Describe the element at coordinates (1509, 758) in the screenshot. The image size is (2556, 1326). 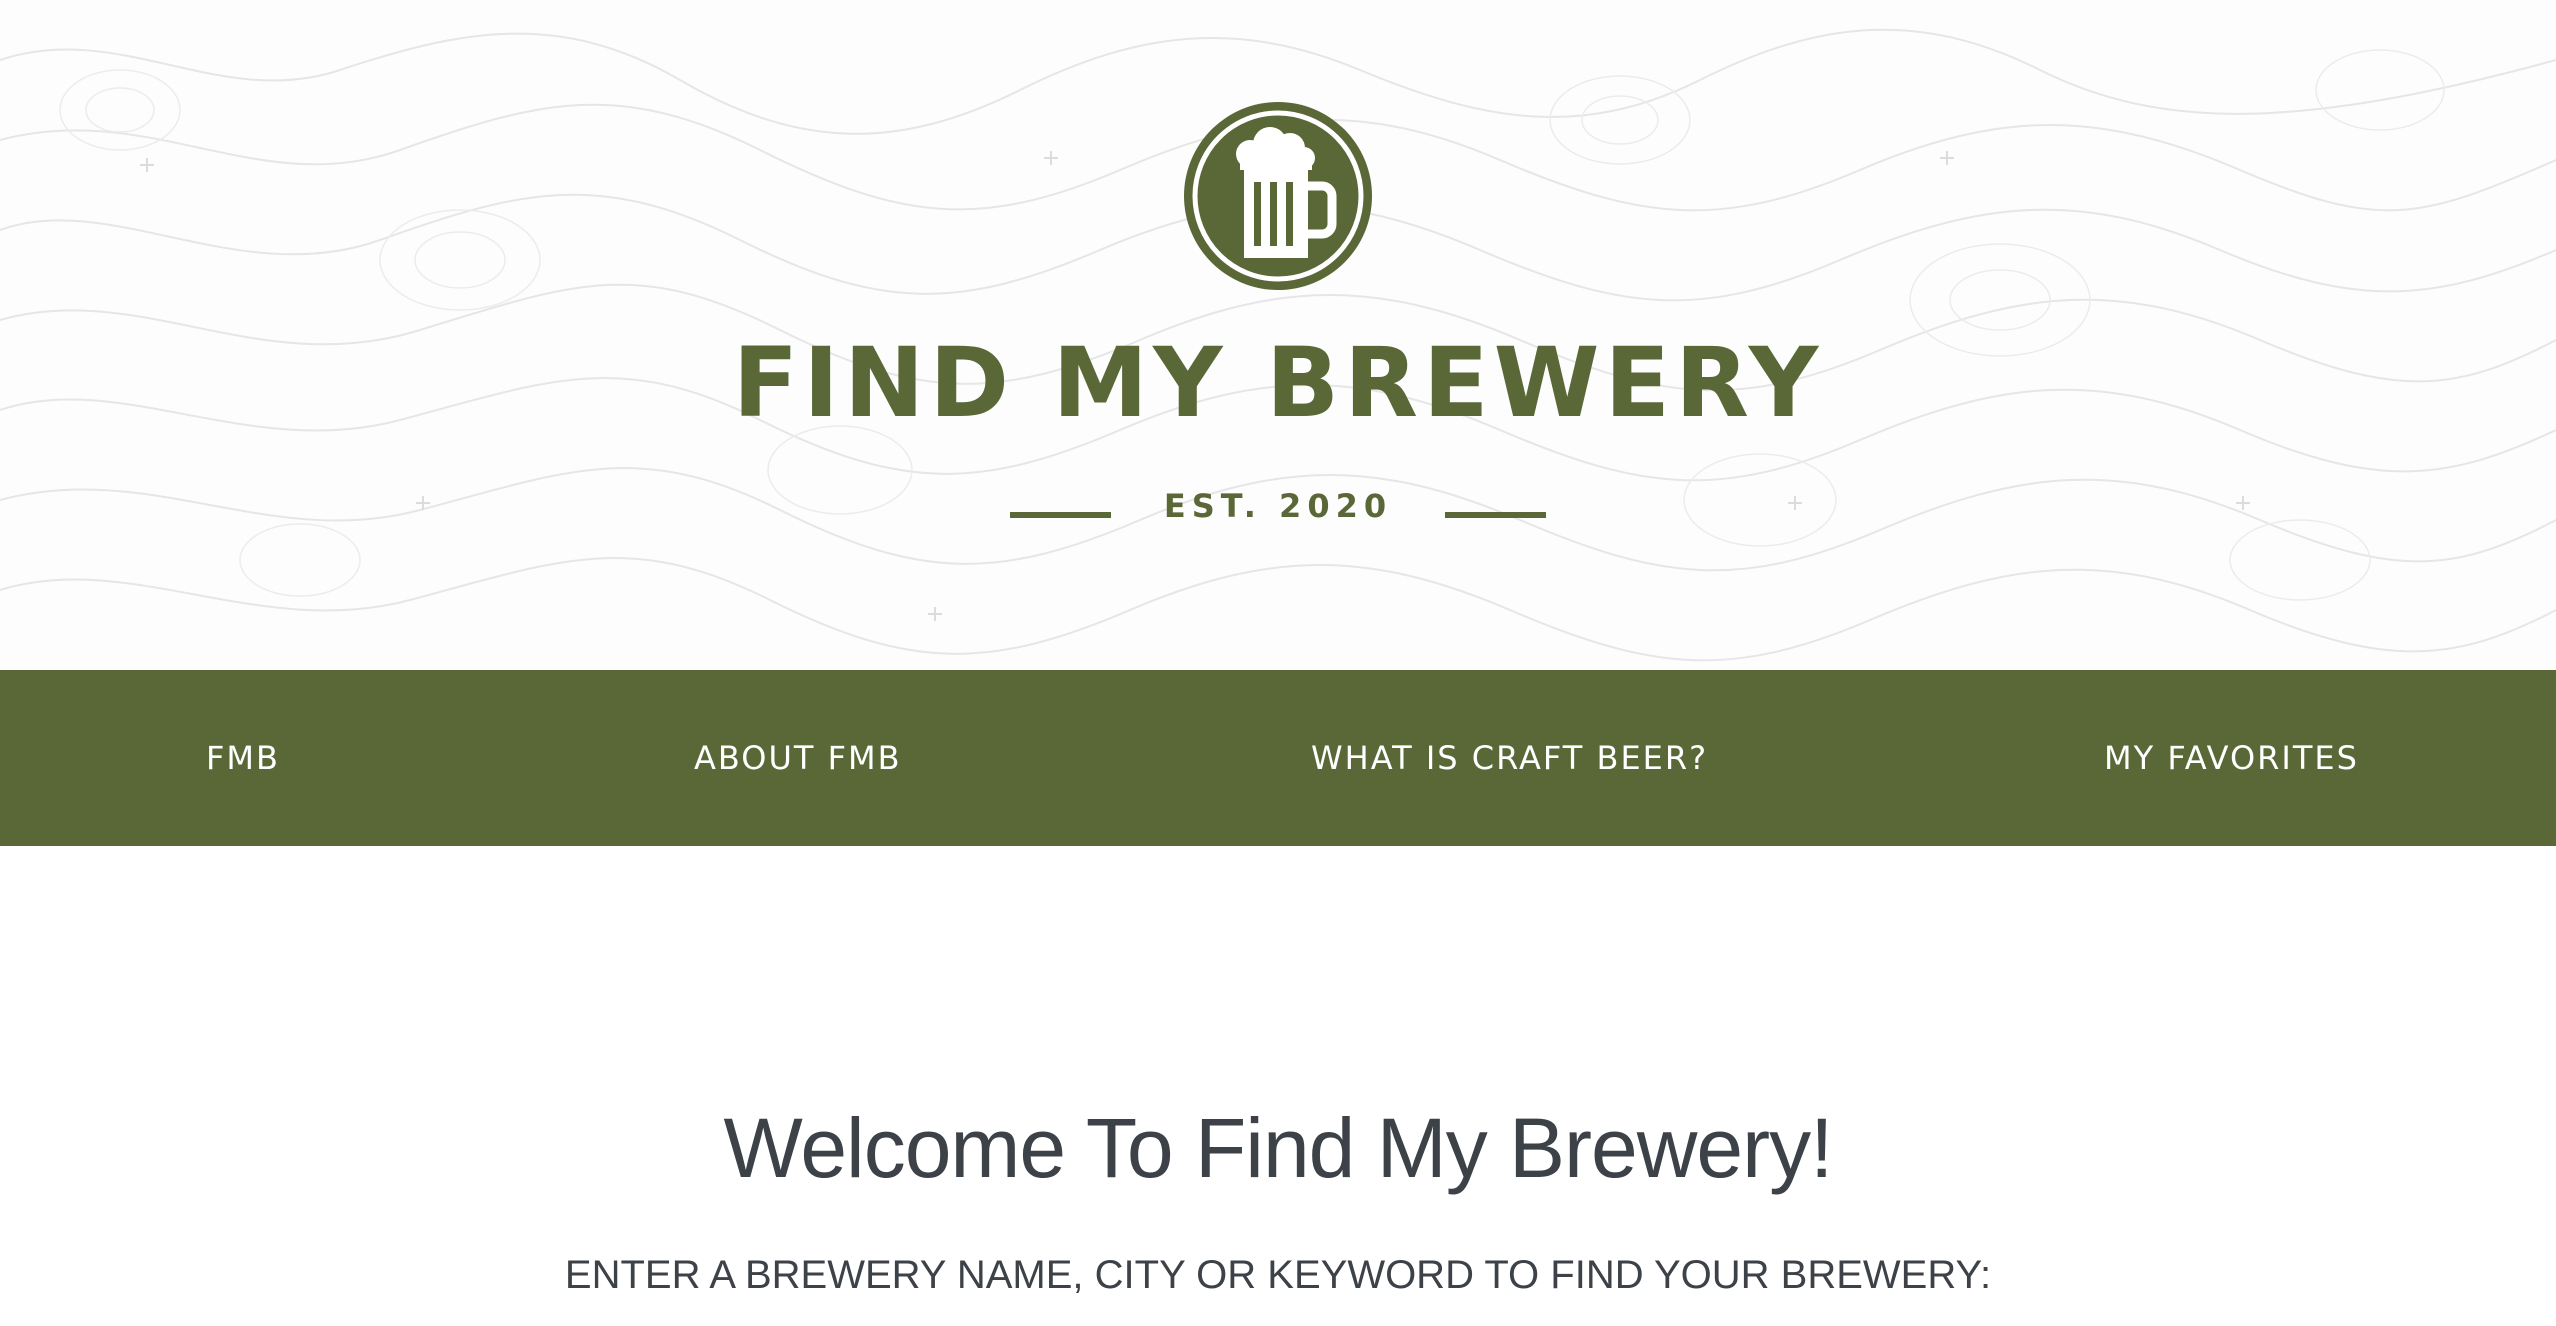
I see `nav-link-craft-beer: WHAT IS CRAFT BEER?` at that location.